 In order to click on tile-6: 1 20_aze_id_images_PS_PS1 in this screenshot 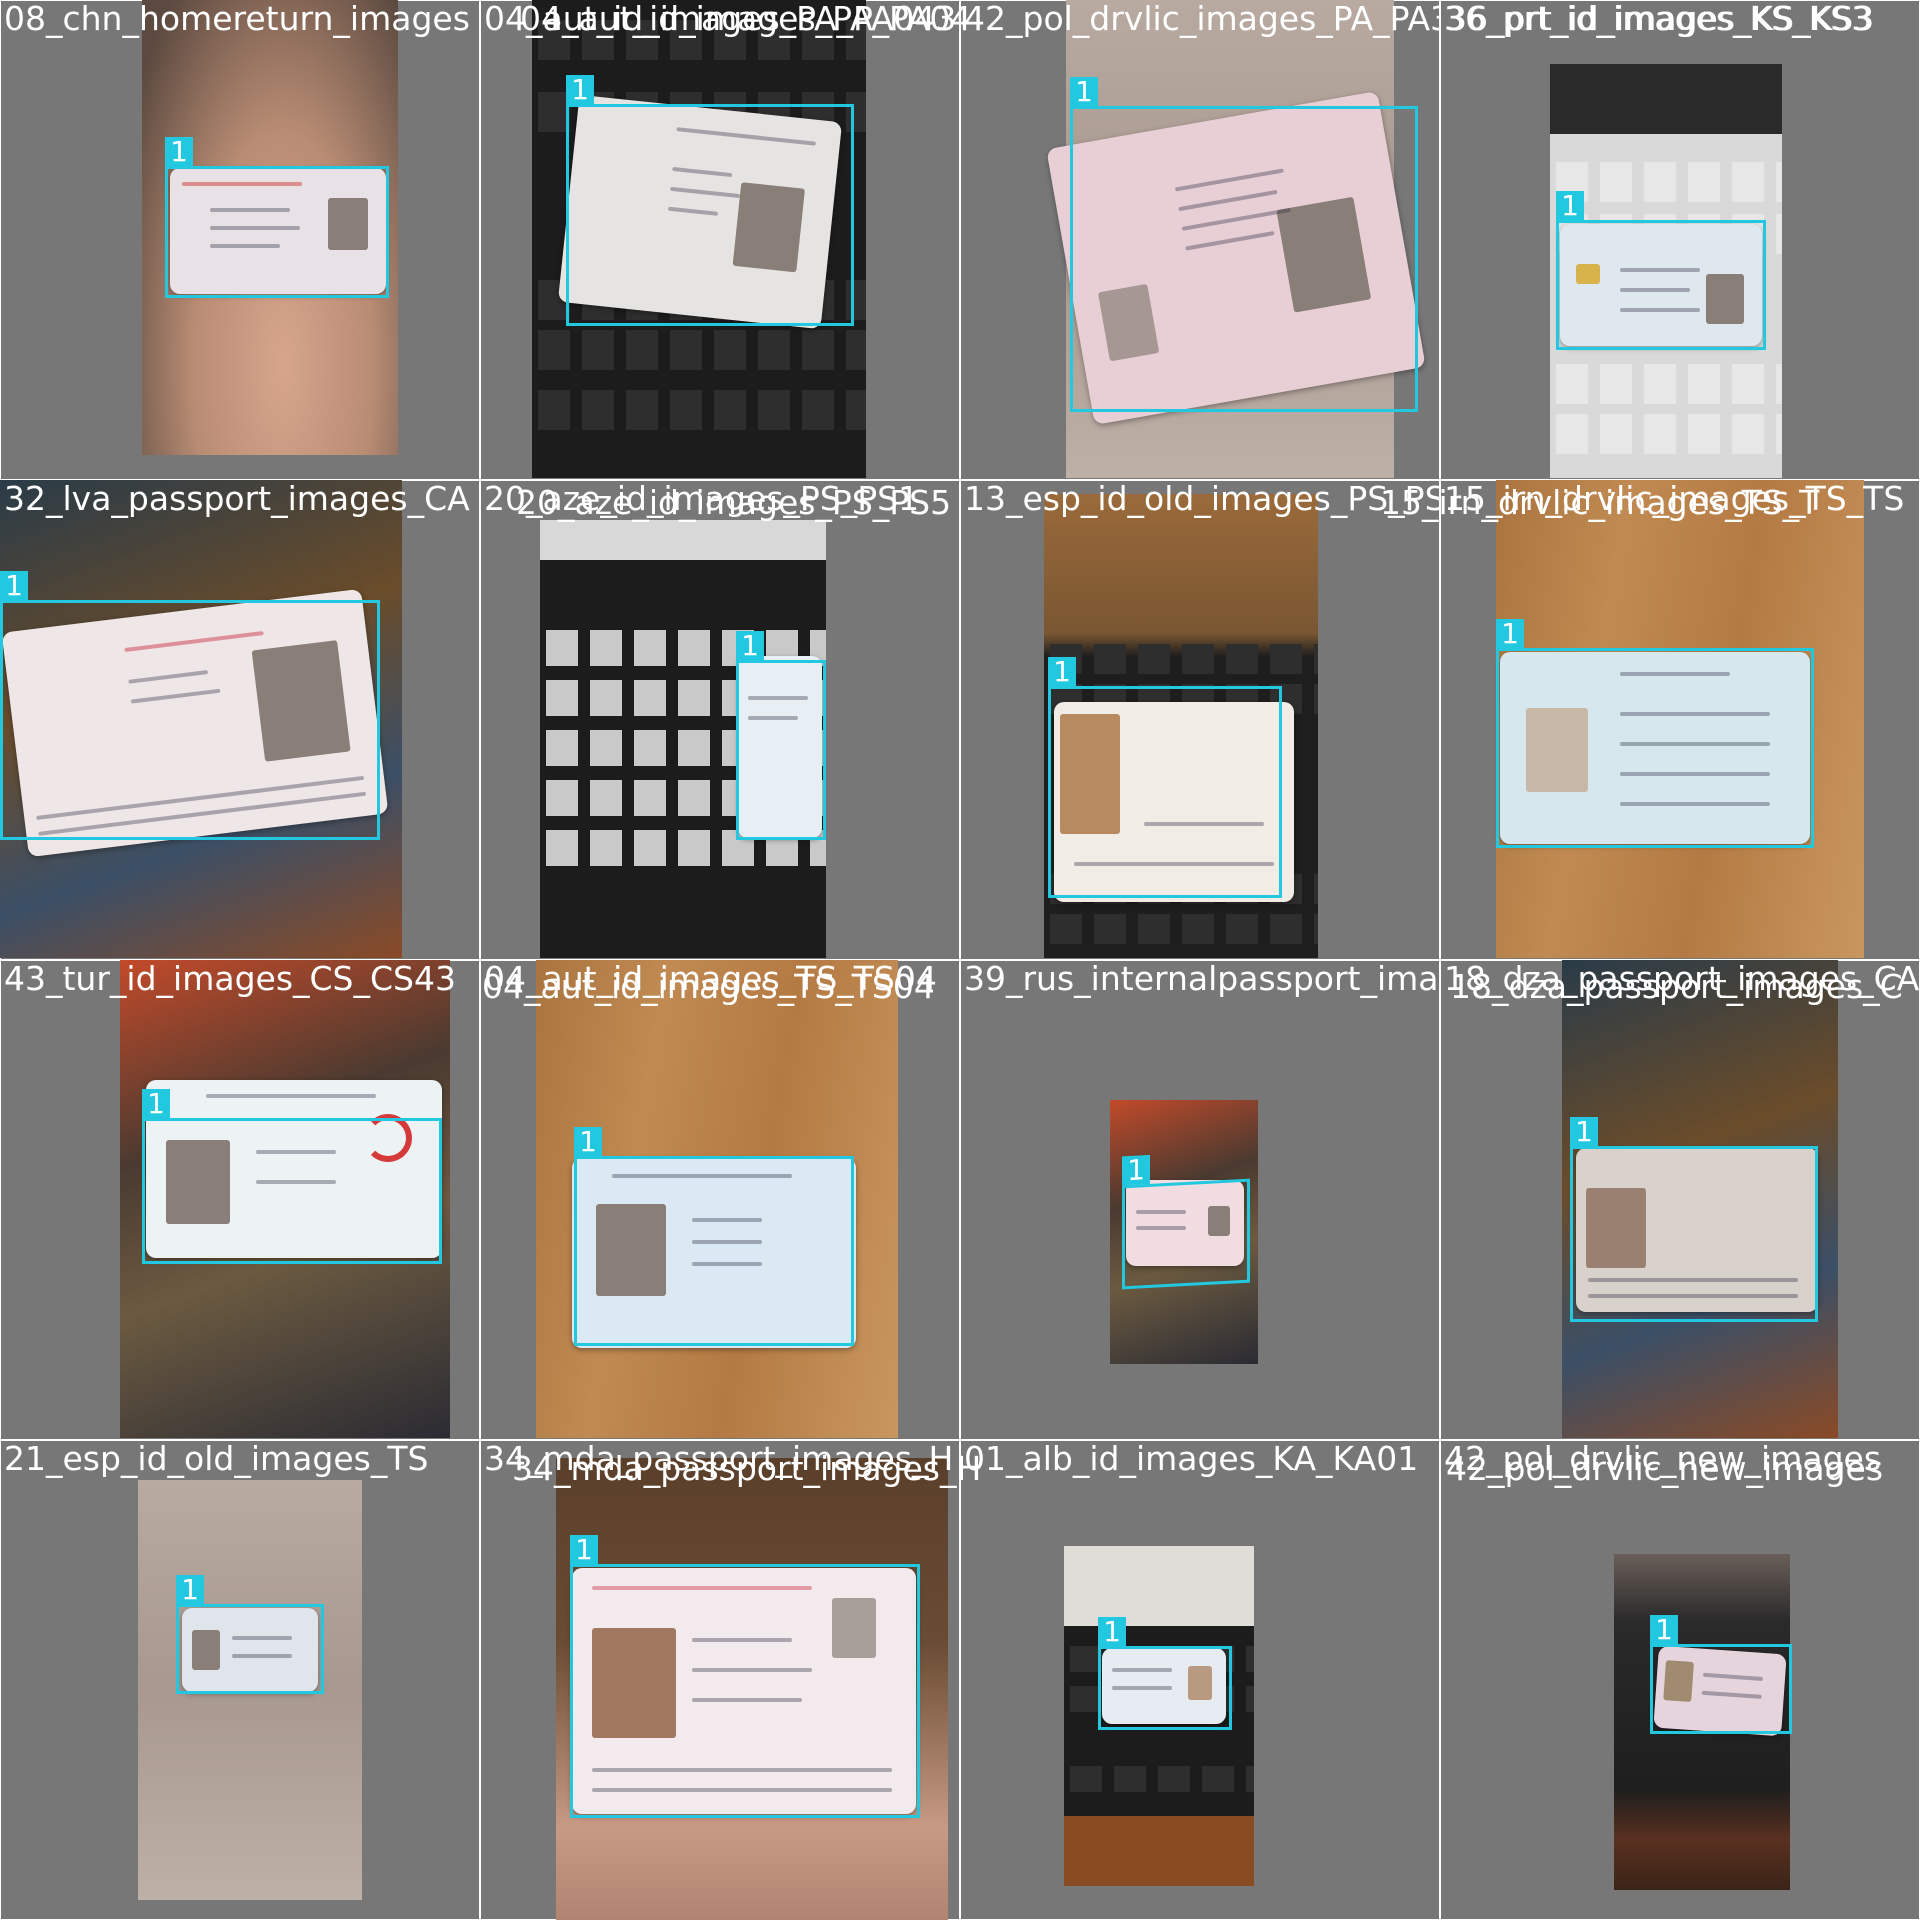, I will do `click(720, 720)`.